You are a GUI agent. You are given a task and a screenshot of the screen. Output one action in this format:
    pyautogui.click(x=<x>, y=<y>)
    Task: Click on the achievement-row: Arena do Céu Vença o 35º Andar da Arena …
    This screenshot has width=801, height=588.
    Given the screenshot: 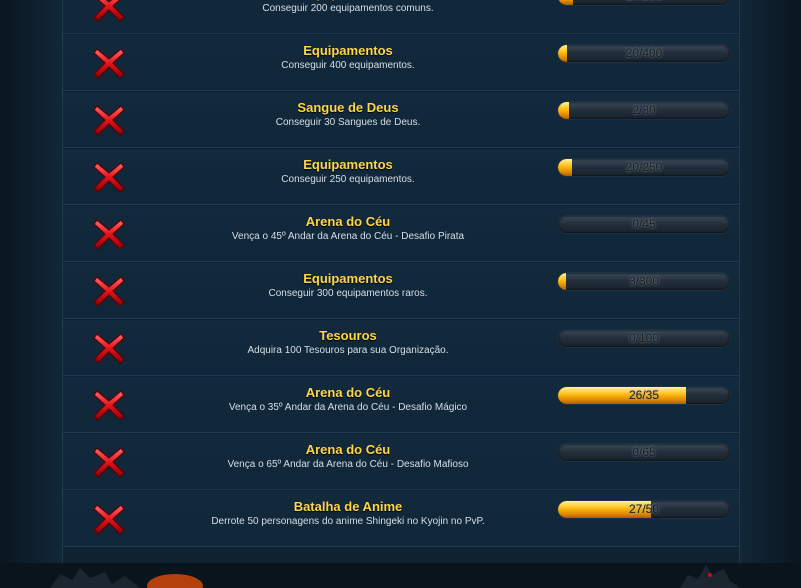 What is the action you would take?
    pyautogui.click(x=401, y=405)
    